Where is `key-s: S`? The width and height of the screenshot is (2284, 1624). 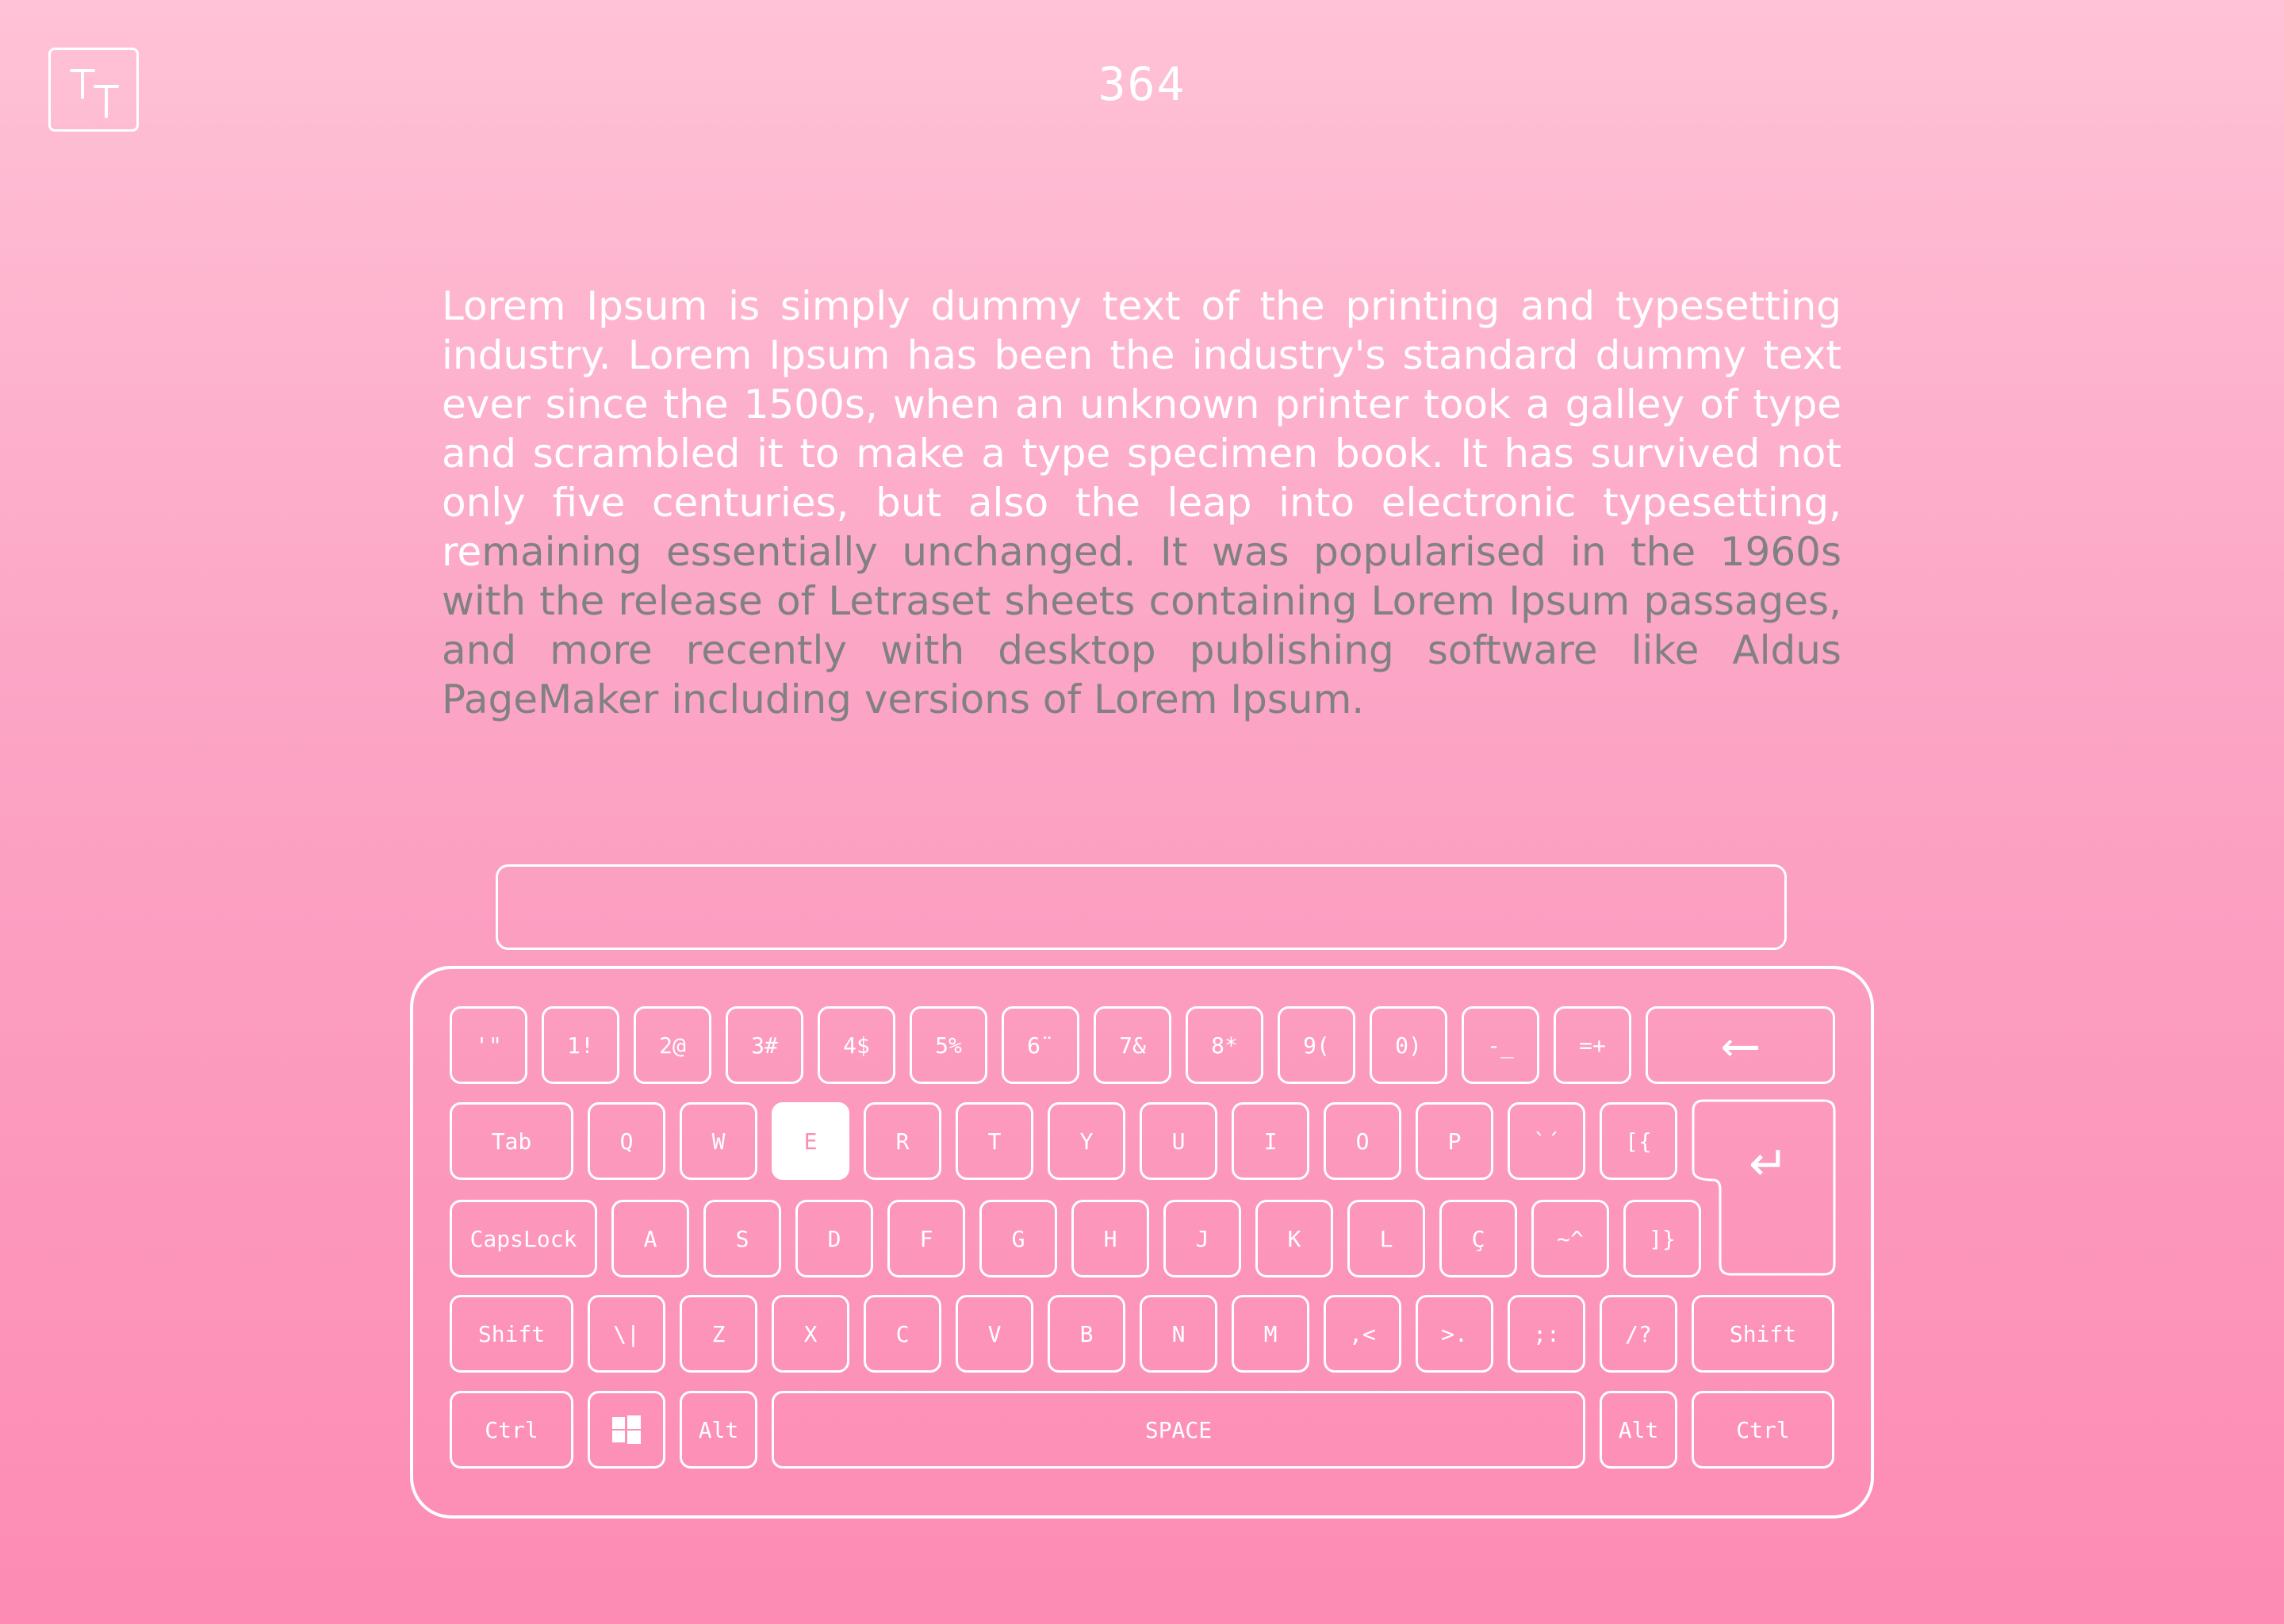 key-s: S is located at coordinates (742, 1238).